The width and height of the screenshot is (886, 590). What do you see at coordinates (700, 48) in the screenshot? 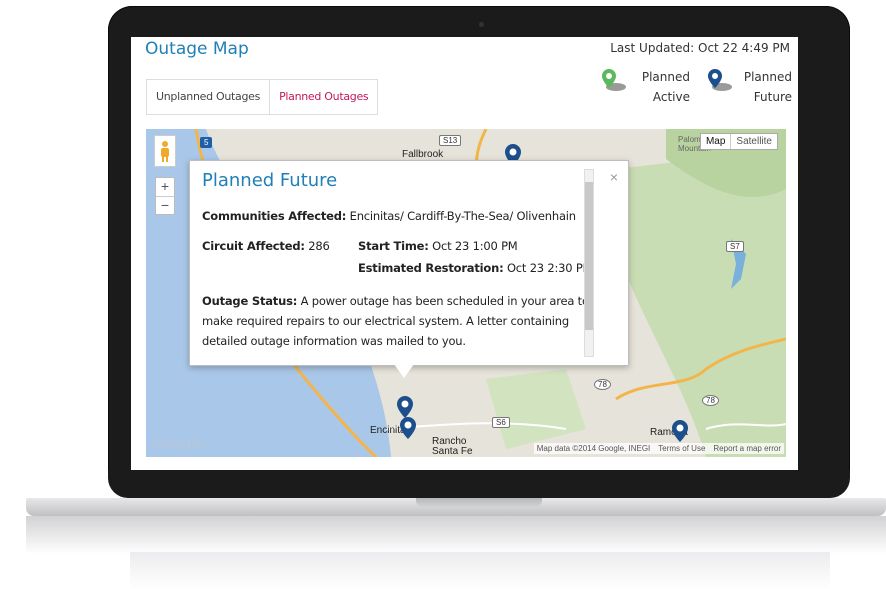
I see `last-updated-text: Last Updated: Oct 22 4:49 PM` at bounding box center [700, 48].